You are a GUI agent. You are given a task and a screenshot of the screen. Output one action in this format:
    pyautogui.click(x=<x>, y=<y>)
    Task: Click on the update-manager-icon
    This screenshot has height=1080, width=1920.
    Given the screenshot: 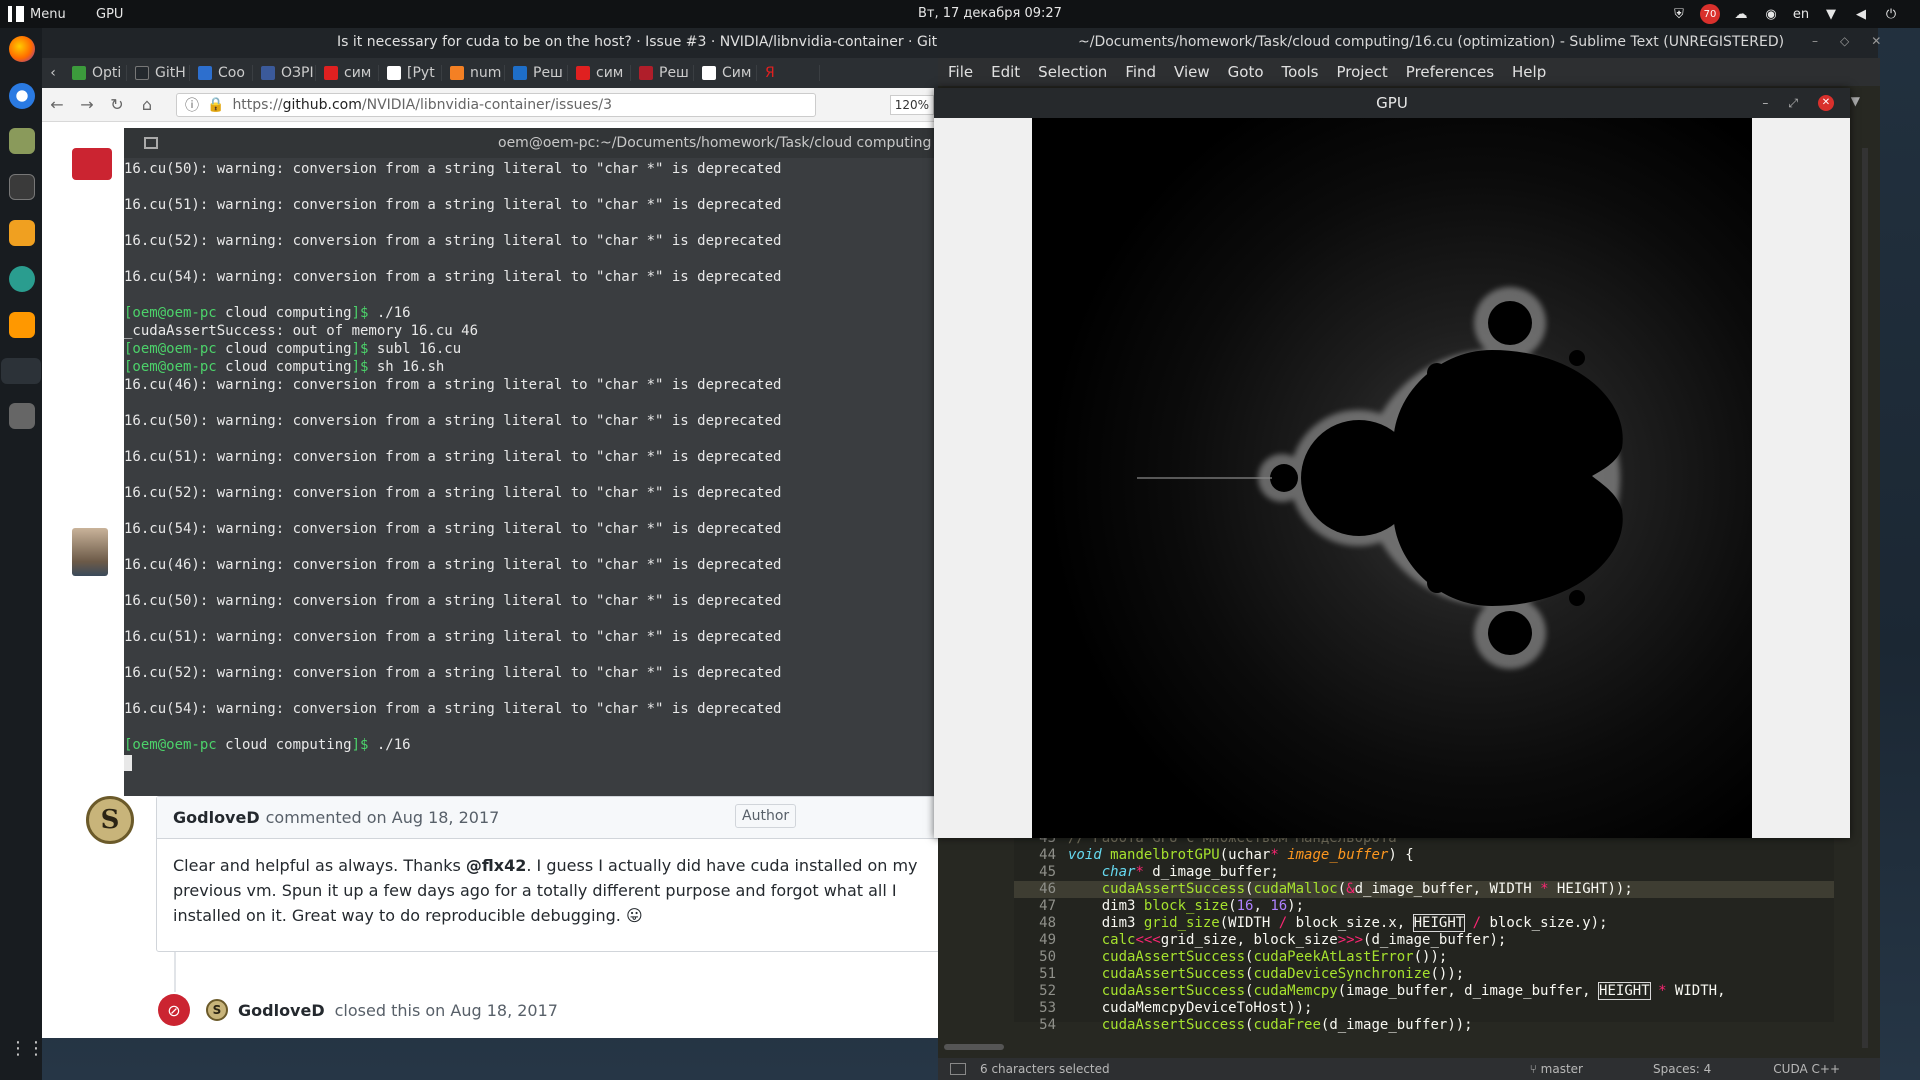 What is the action you would take?
    pyautogui.click(x=22, y=279)
    